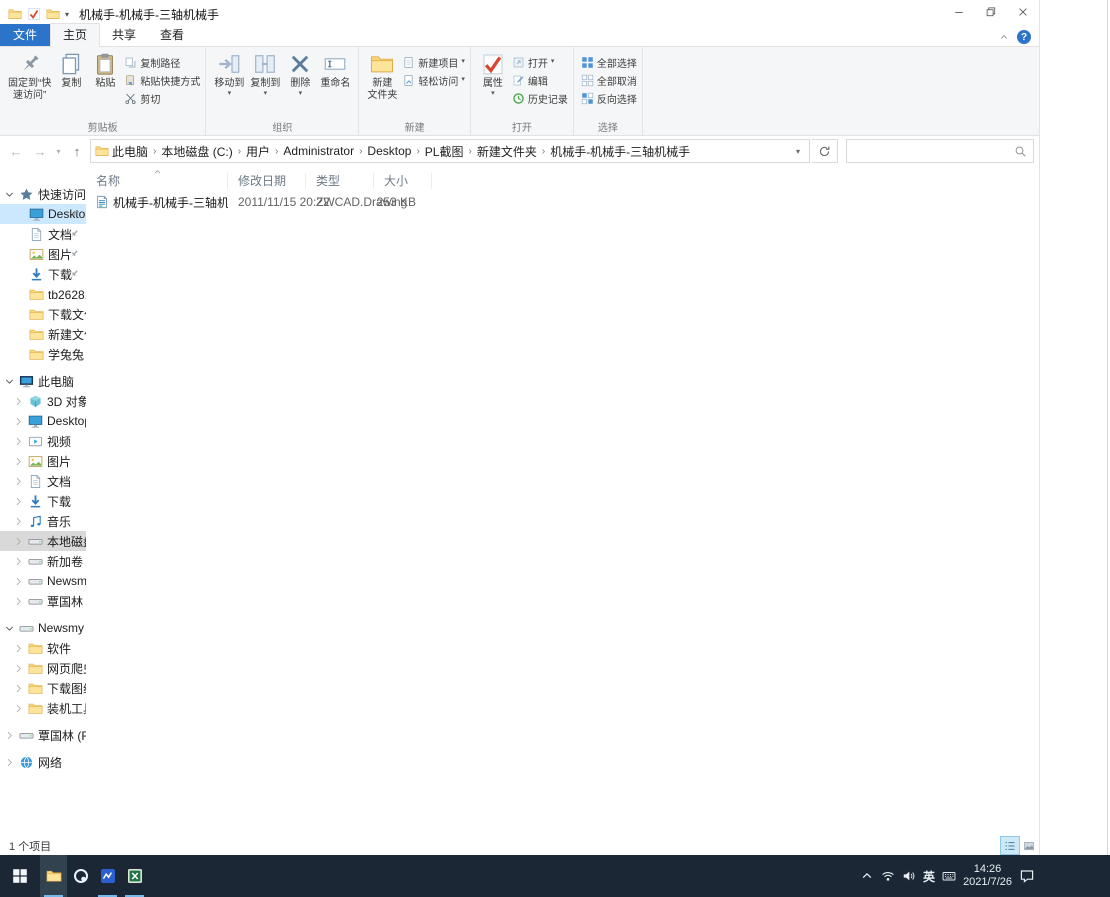 This screenshot has height=897, width=1110. Describe the element at coordinates (71, 64) in the screenshot. I see `copy-icon` at that location.